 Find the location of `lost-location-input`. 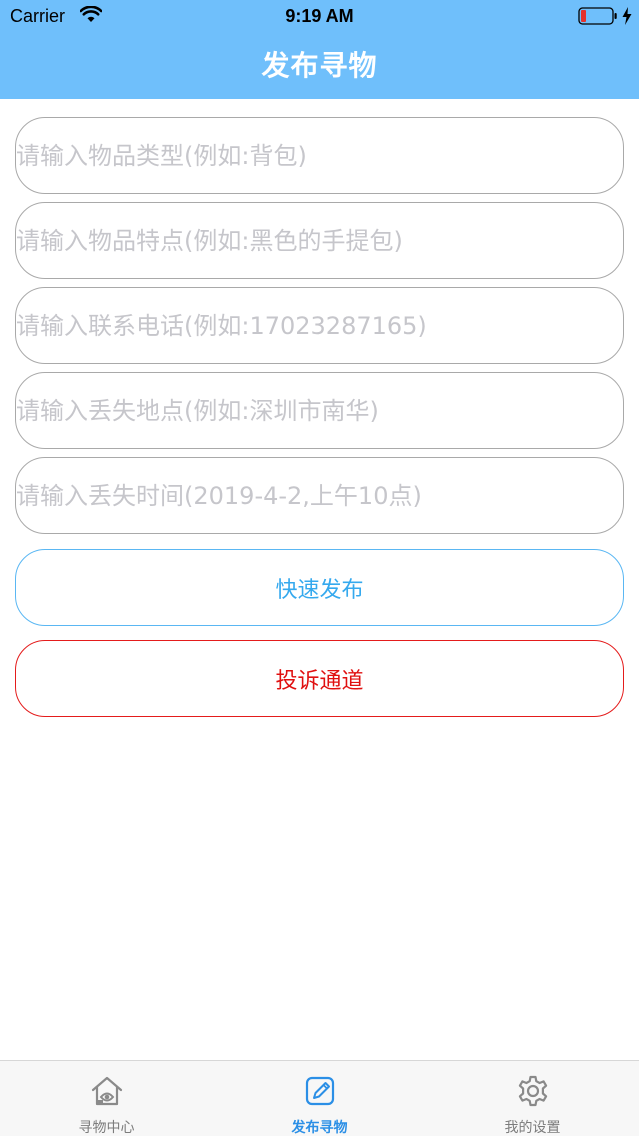

lost-location-input is located at coordinates (319, 410).